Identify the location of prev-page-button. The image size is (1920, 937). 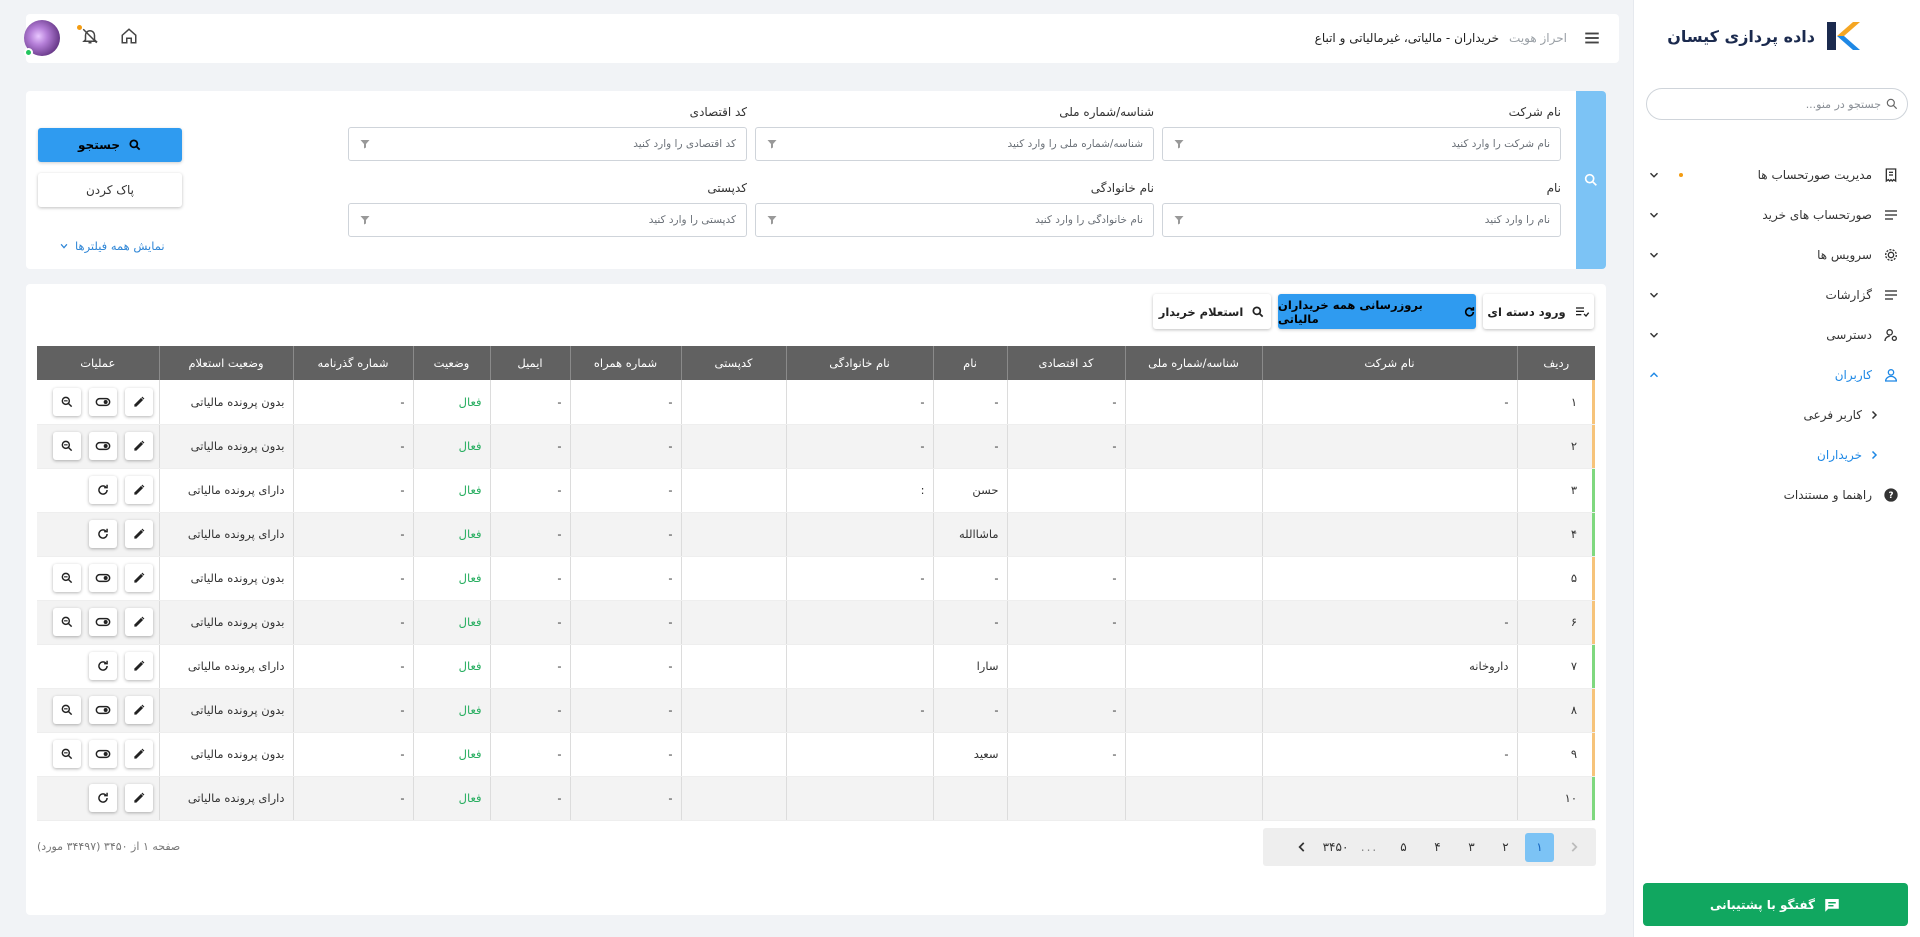
(1573, 847).